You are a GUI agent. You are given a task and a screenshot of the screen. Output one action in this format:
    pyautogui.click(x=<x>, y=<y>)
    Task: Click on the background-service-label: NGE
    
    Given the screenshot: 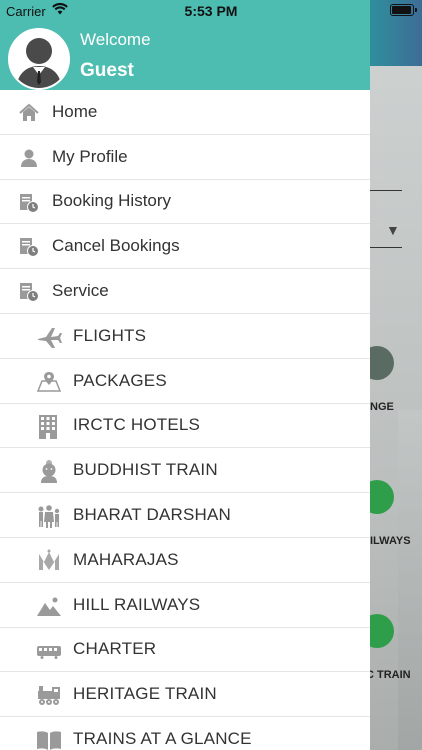 What is the action you would take?
    pyautogui.click(x=382, y=407)
    